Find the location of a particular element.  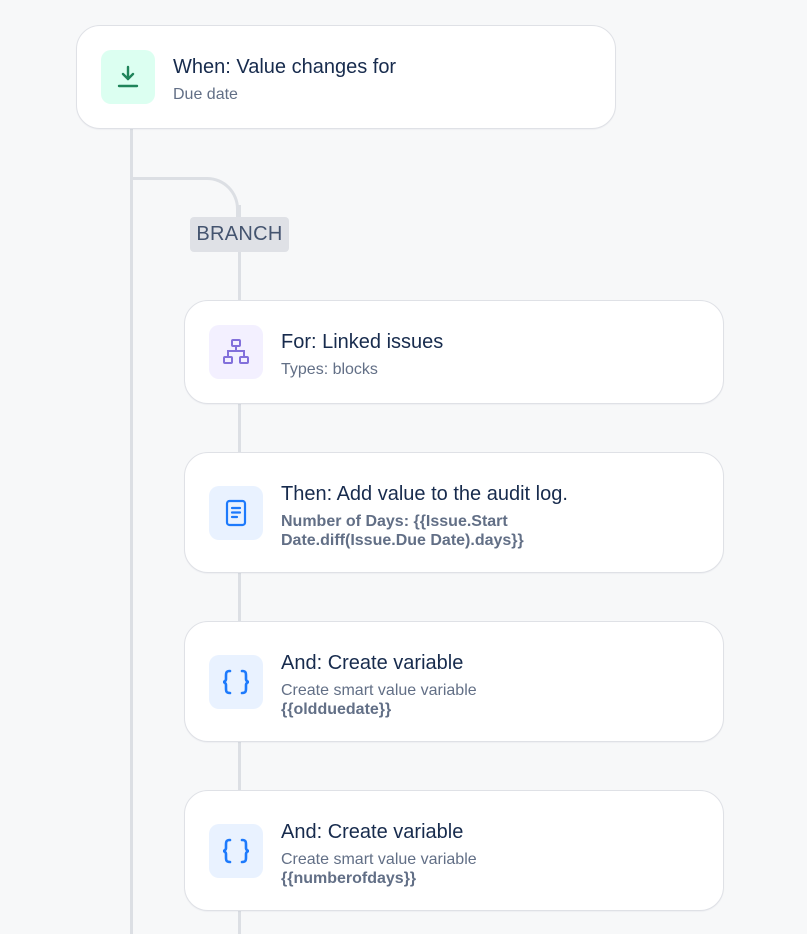

branch-label: BRANCH is located at coordinates (239, 234).